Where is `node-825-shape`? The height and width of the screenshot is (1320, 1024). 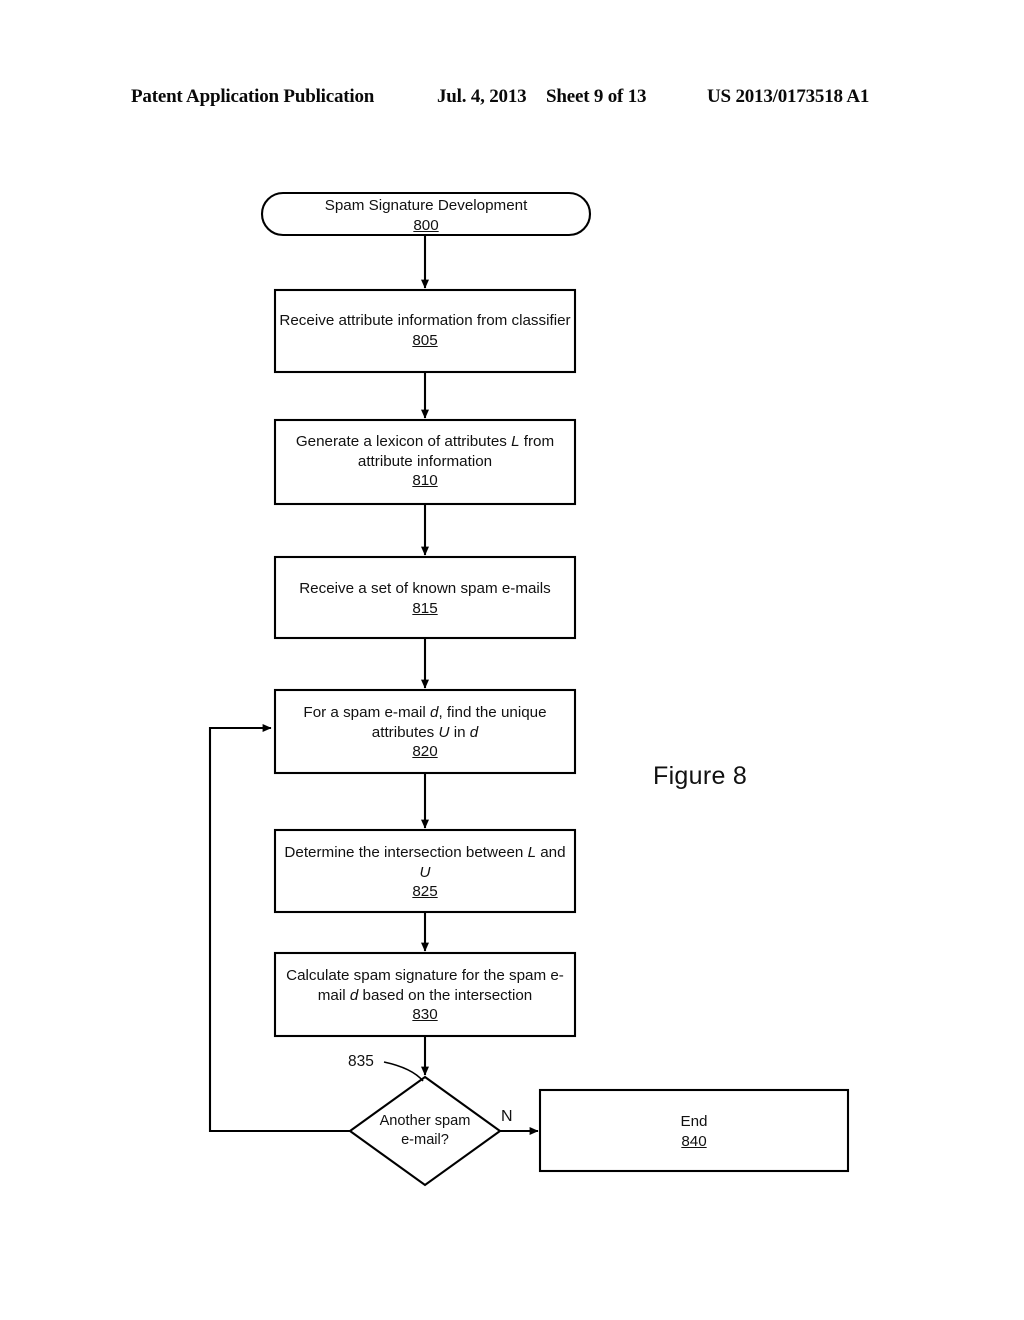 node-825-shape is located at coordinates (425, 871).